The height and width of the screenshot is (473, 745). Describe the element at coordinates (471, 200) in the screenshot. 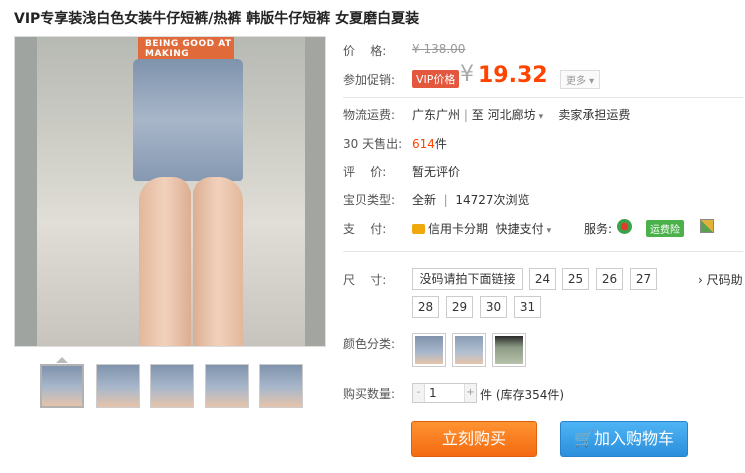

I see `item-type-value: 全新 | 14727次浏览` at that location.